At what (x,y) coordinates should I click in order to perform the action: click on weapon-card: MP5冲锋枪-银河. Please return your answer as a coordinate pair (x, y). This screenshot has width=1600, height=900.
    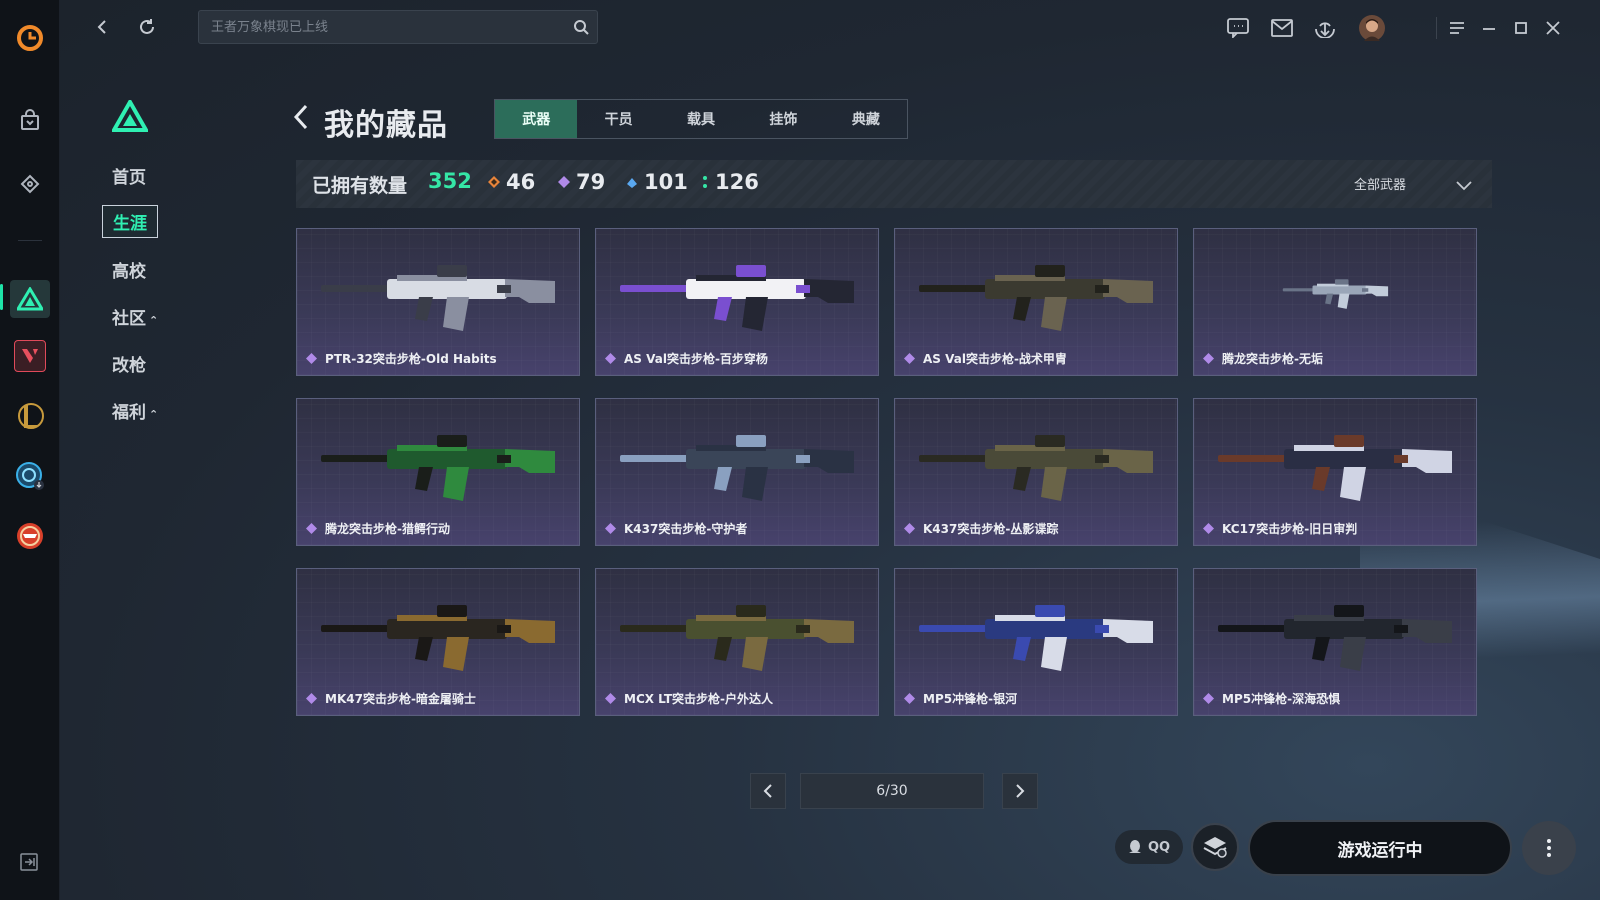
    Looking at the image, I should click on (1036, 642).